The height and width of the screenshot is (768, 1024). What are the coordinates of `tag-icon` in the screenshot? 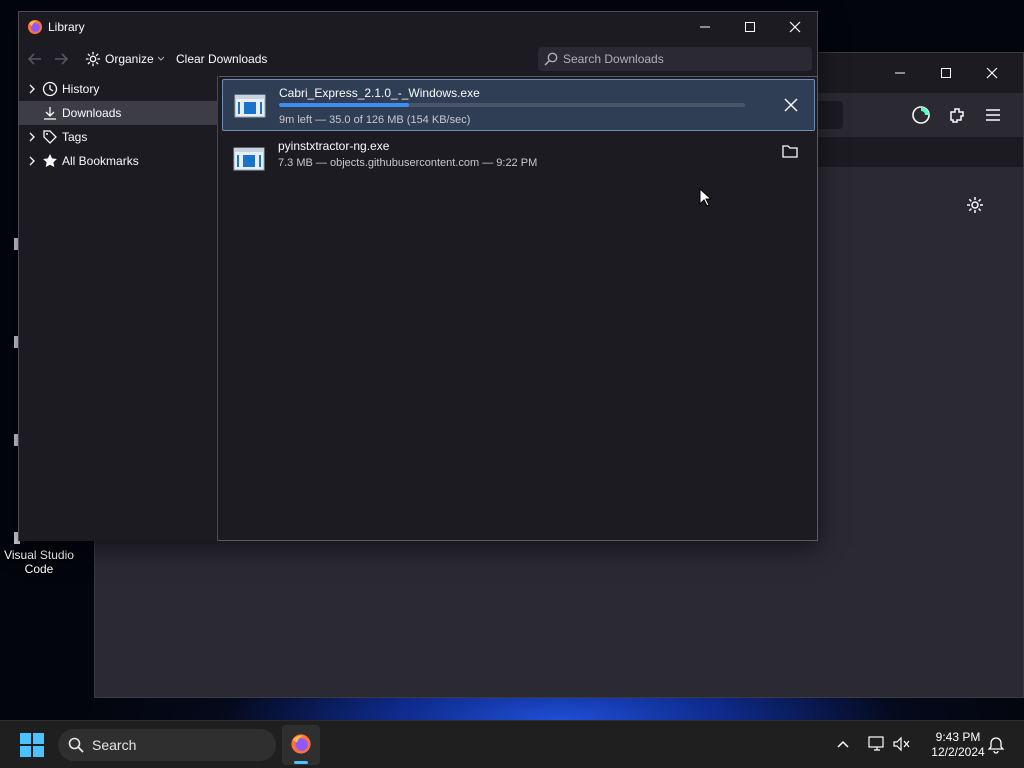 It's located at (50, 137).